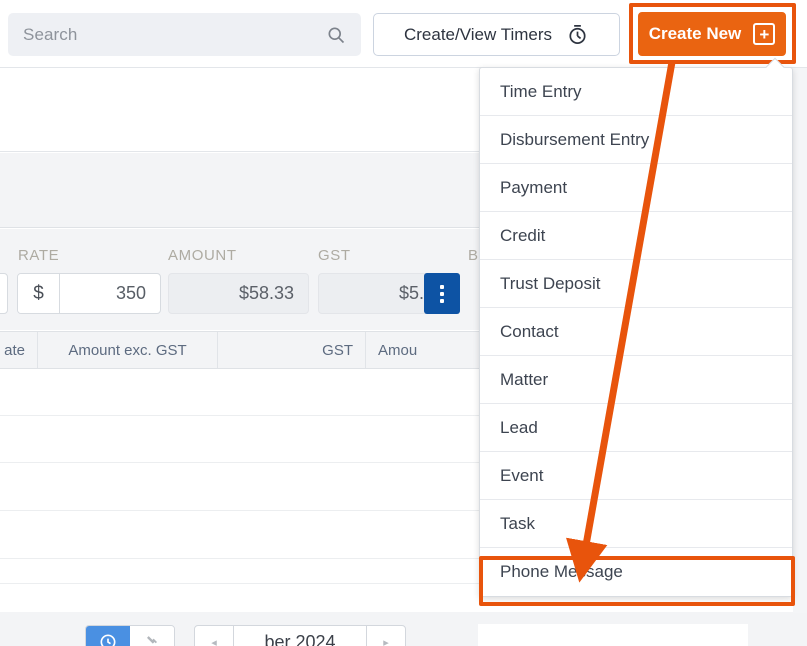 This screenshot has height=646, width=807. Describe the element at coordinates (110, 293) in the screenshot. I see `rate-value: 350` at that location.